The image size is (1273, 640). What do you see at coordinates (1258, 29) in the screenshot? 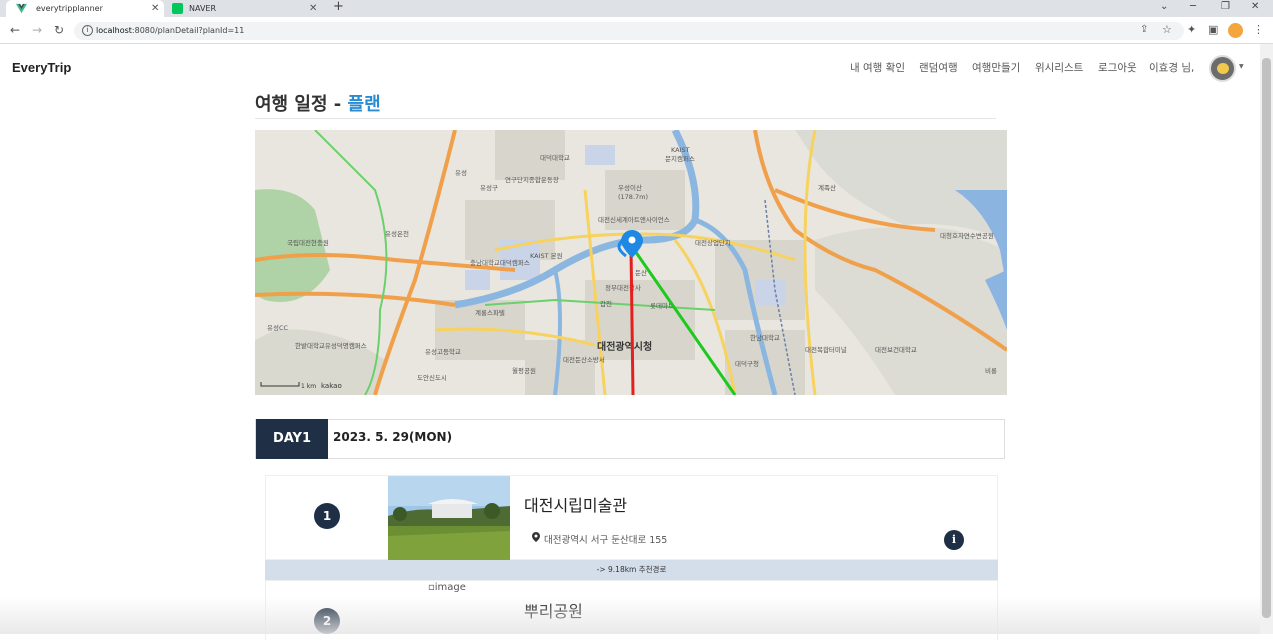
I see `menu-kebab-icon: ⋮` at bounding box center [1258, 29].